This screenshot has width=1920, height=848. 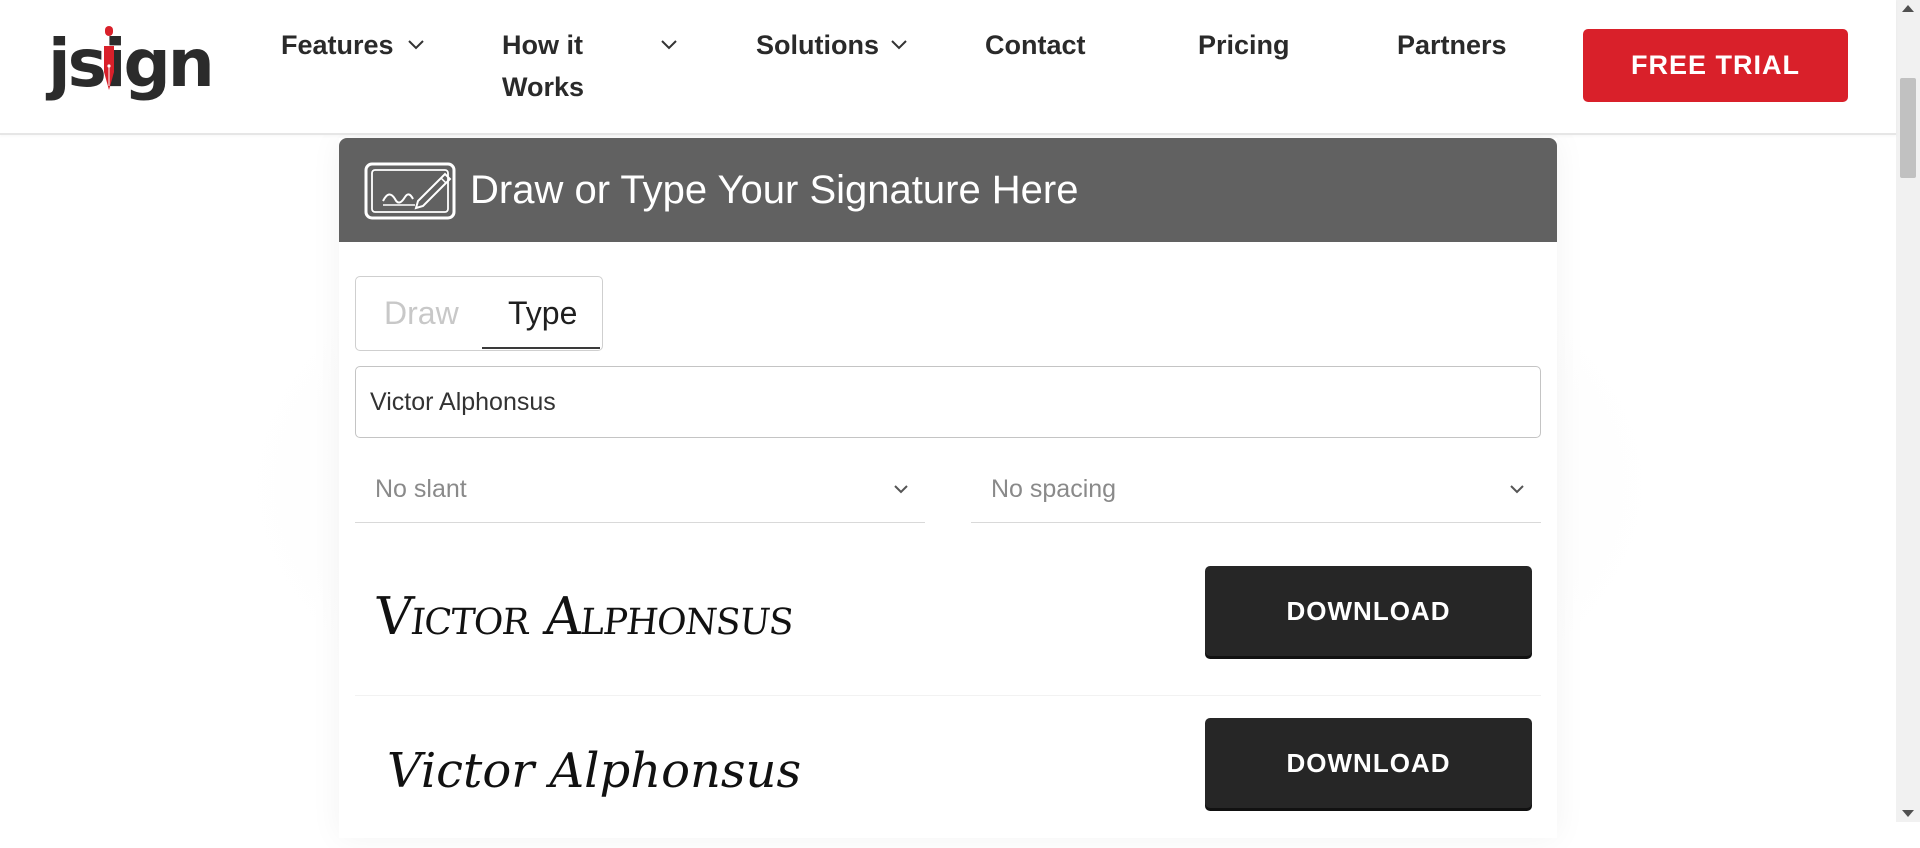 What do you see at coordinates (1256, 489) in the screenshot?
I see `spacing-select: No spacing` at bounding box center [1256, 489].